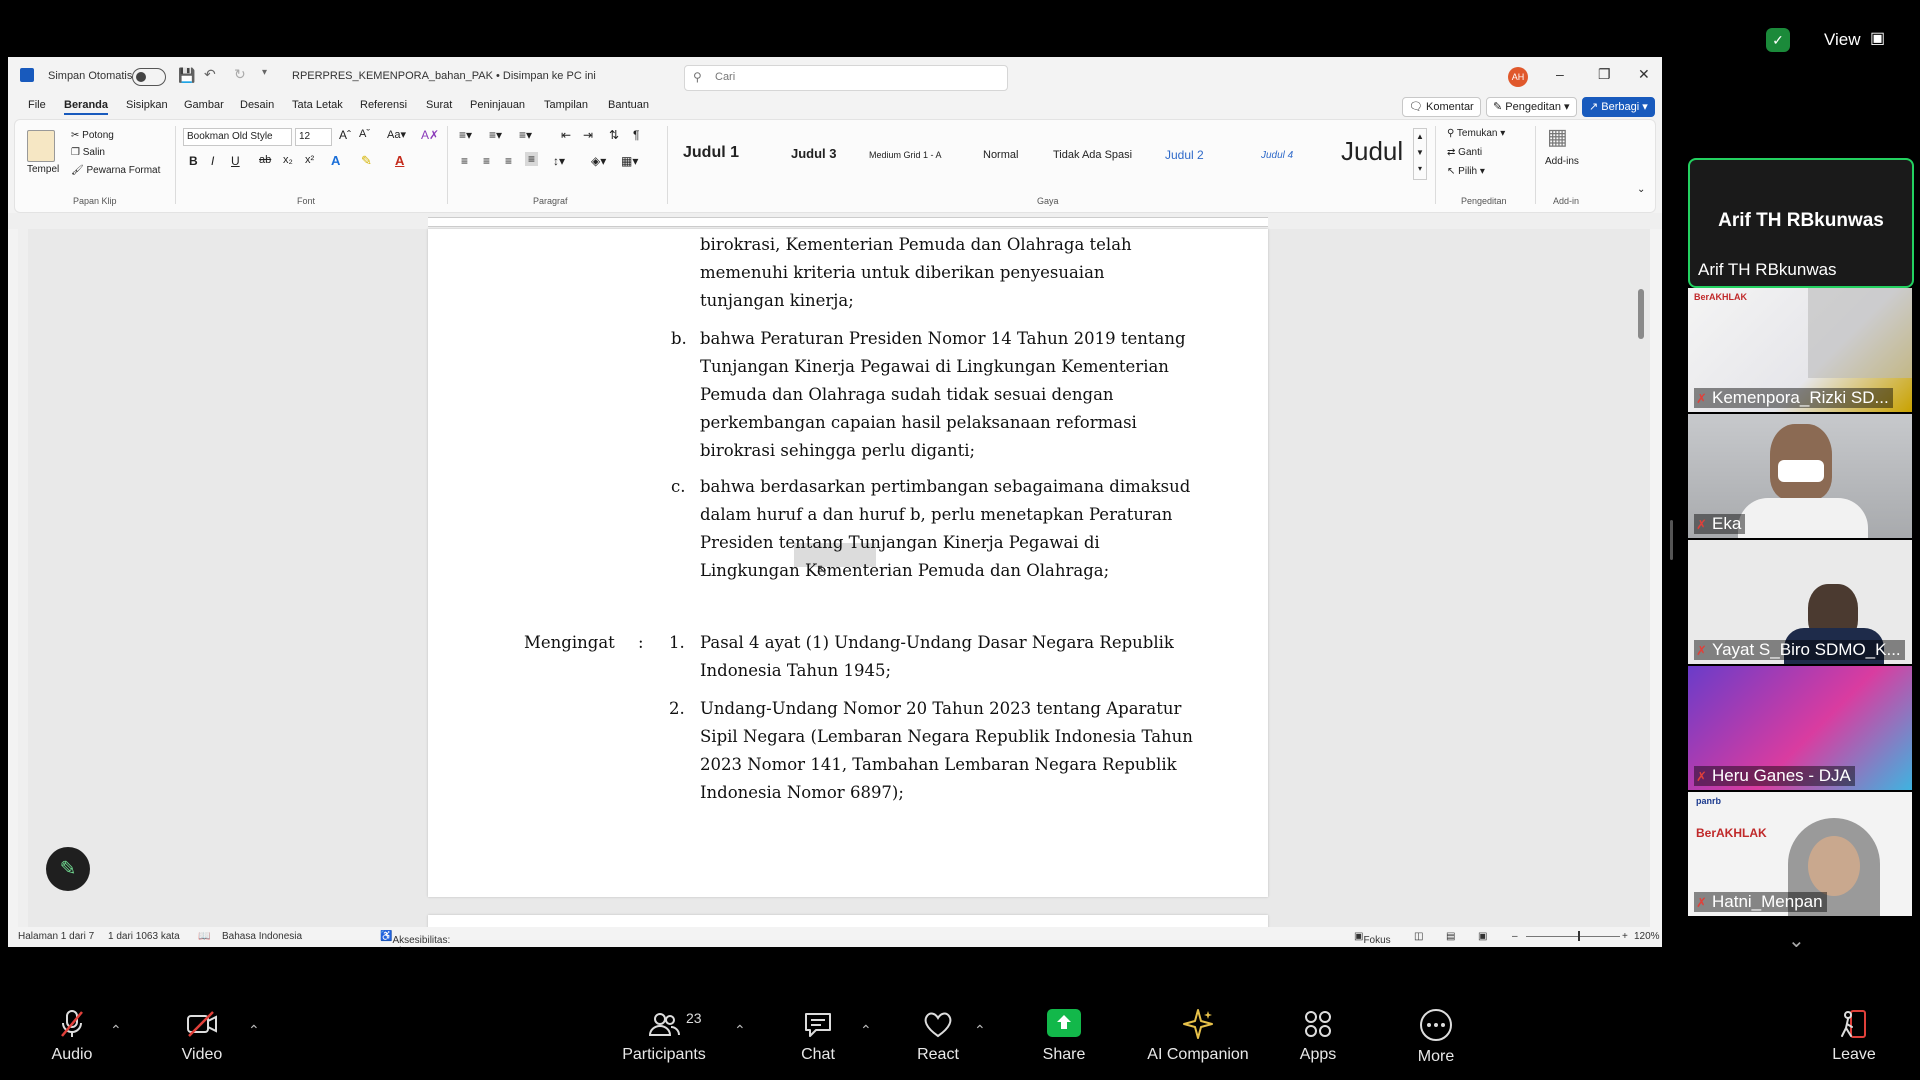 This screenshot has width=1920, height=1080. I want to click on share-screen-button: Share, so click(1064, 1036).